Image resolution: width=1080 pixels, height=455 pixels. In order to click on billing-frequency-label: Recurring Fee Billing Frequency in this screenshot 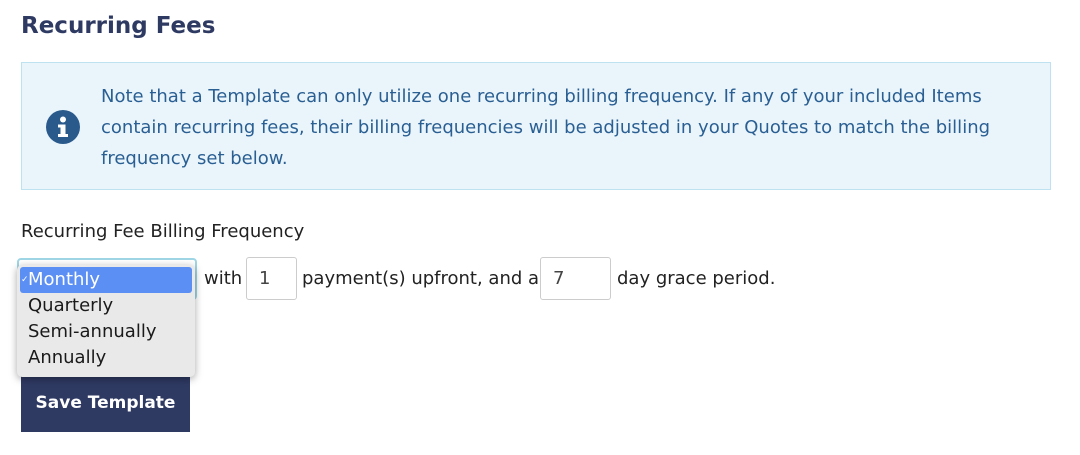, I will do `click(163, 231)`.